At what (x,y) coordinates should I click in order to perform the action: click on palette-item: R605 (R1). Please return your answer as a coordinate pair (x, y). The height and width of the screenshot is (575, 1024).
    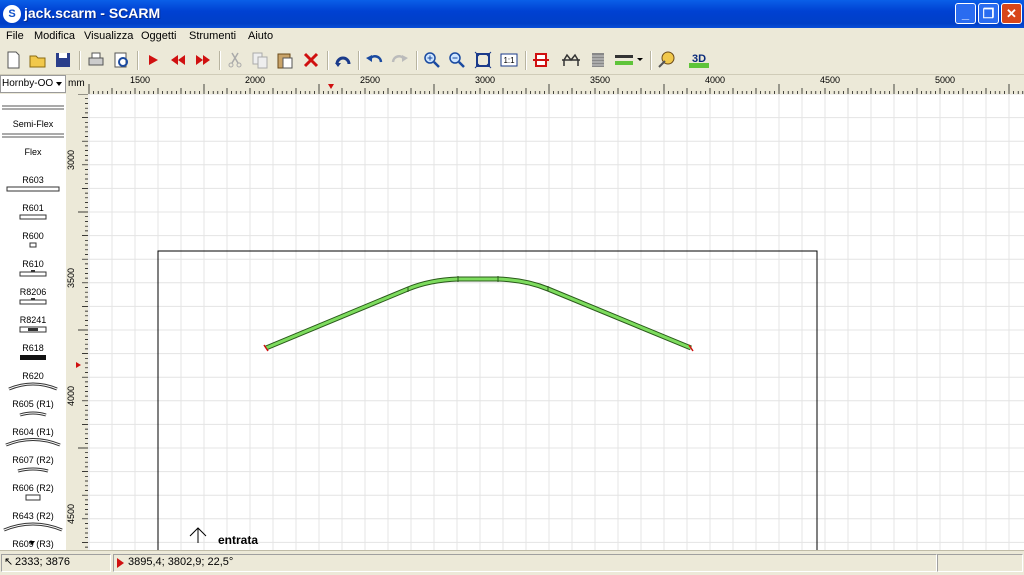
    Looking at the image, I should click on (33, 396).